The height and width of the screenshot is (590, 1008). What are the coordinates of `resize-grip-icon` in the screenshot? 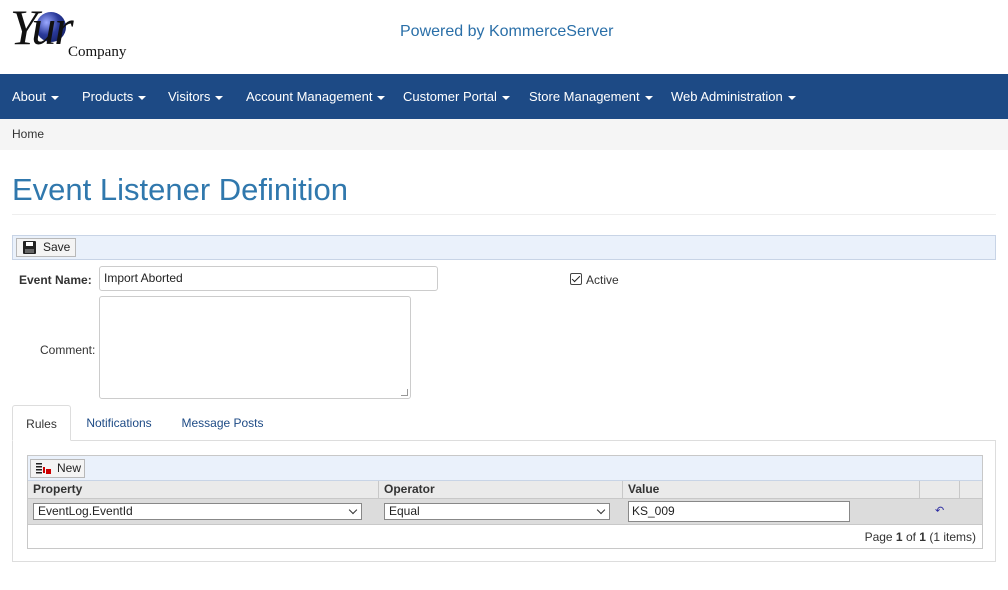 It's located at (404, 392).